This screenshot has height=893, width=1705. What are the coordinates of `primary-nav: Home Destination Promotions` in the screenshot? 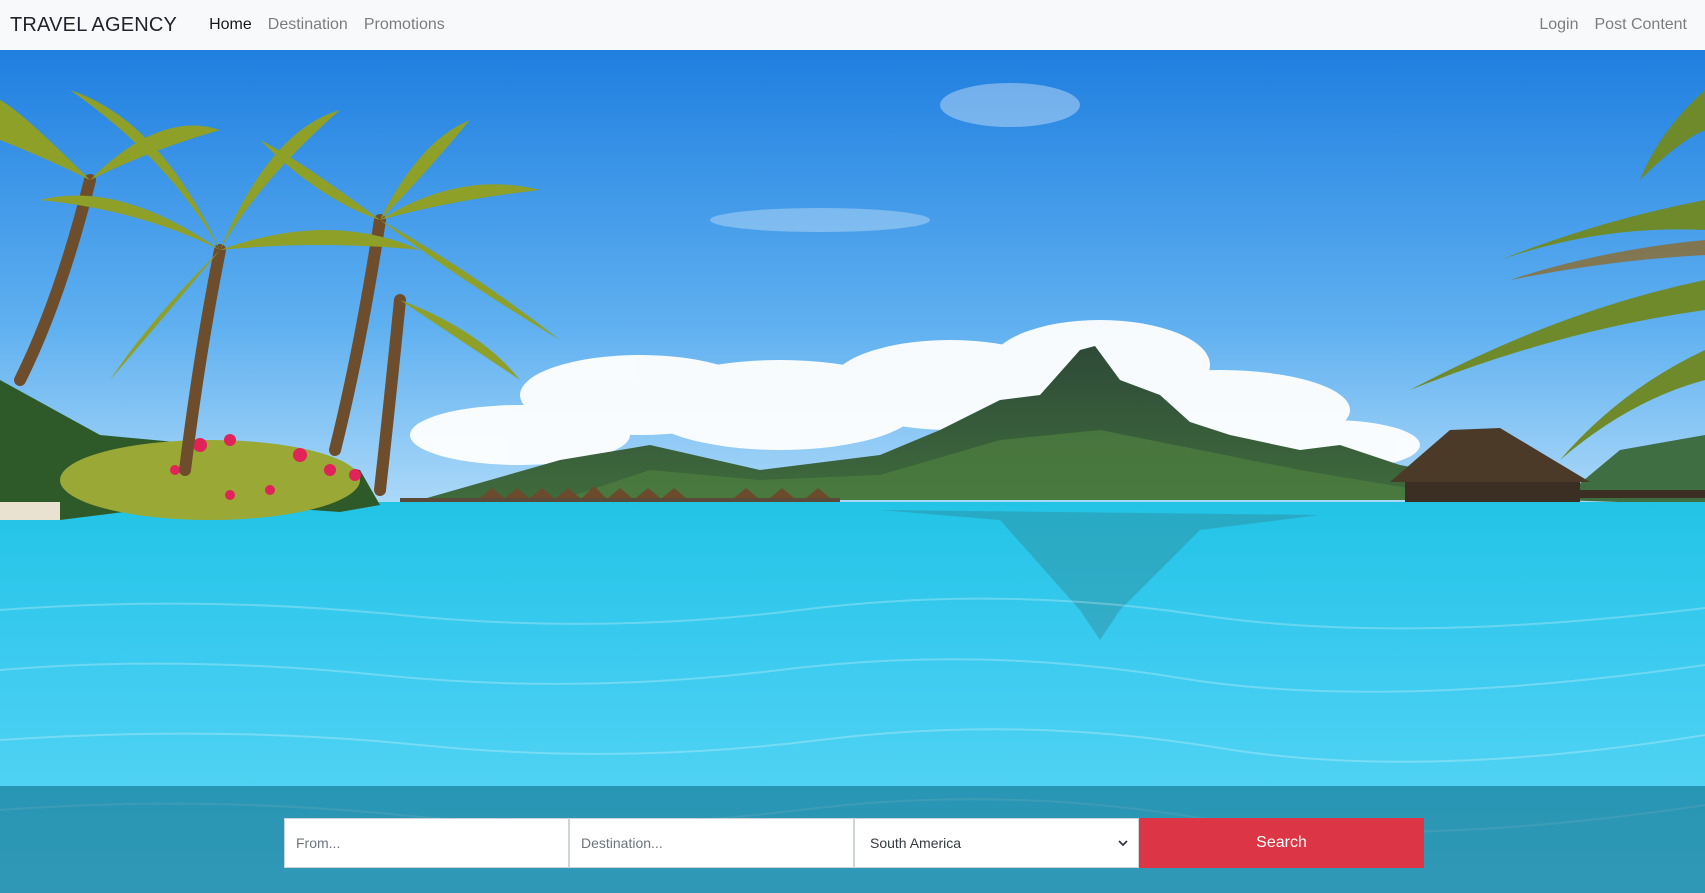 It's located at (327, 25).